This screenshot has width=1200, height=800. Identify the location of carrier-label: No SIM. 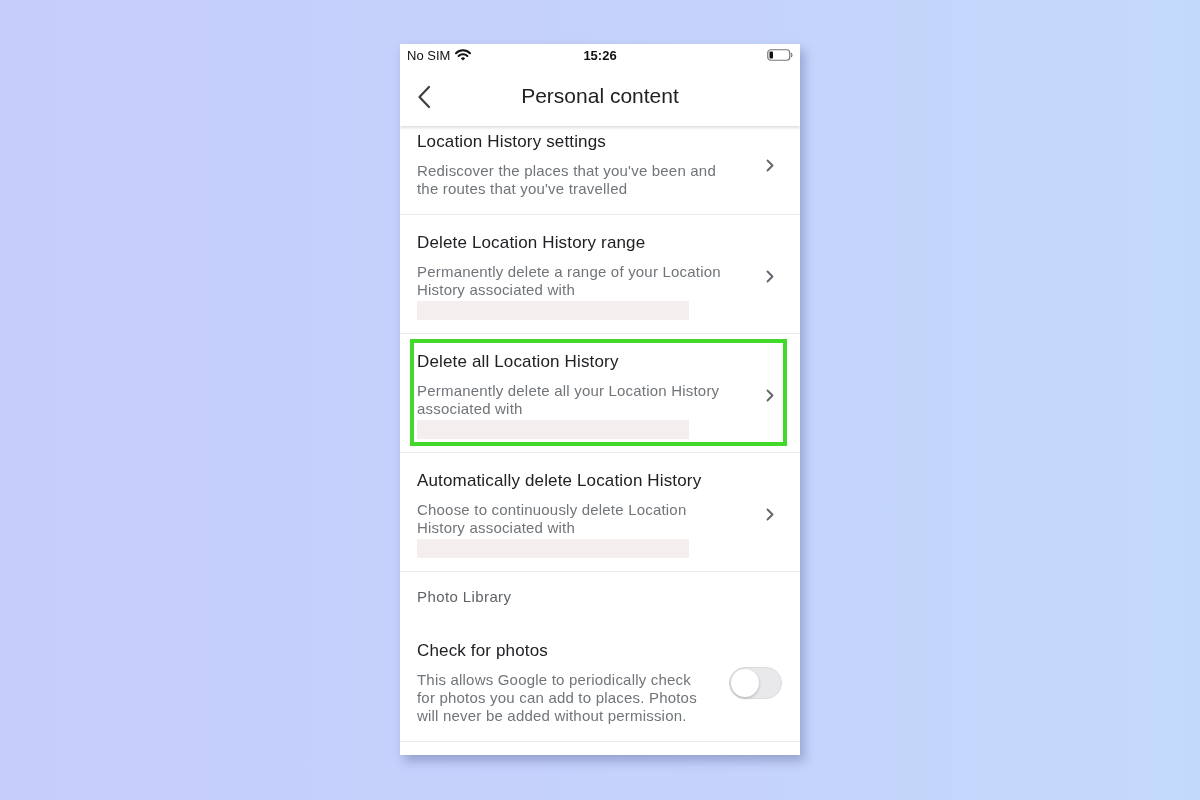
(429, 55).